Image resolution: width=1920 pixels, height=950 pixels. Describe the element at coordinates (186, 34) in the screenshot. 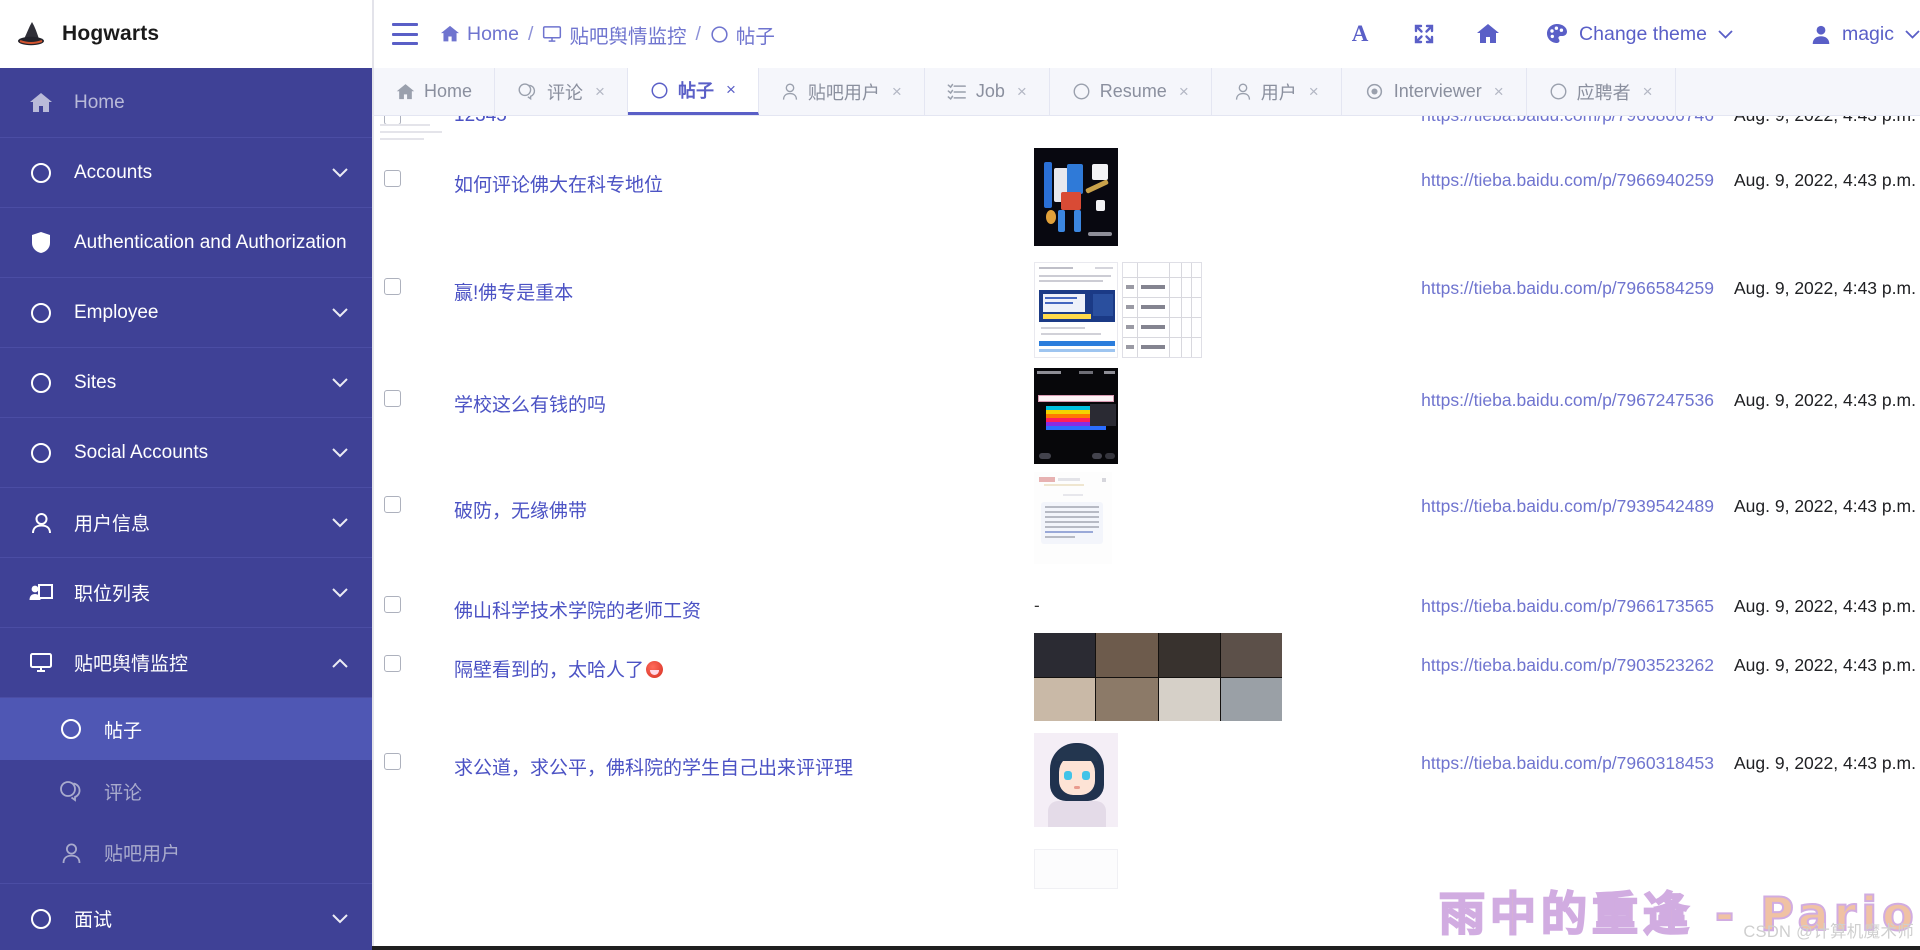

I see `brand-header: Hogwarts` at that location.